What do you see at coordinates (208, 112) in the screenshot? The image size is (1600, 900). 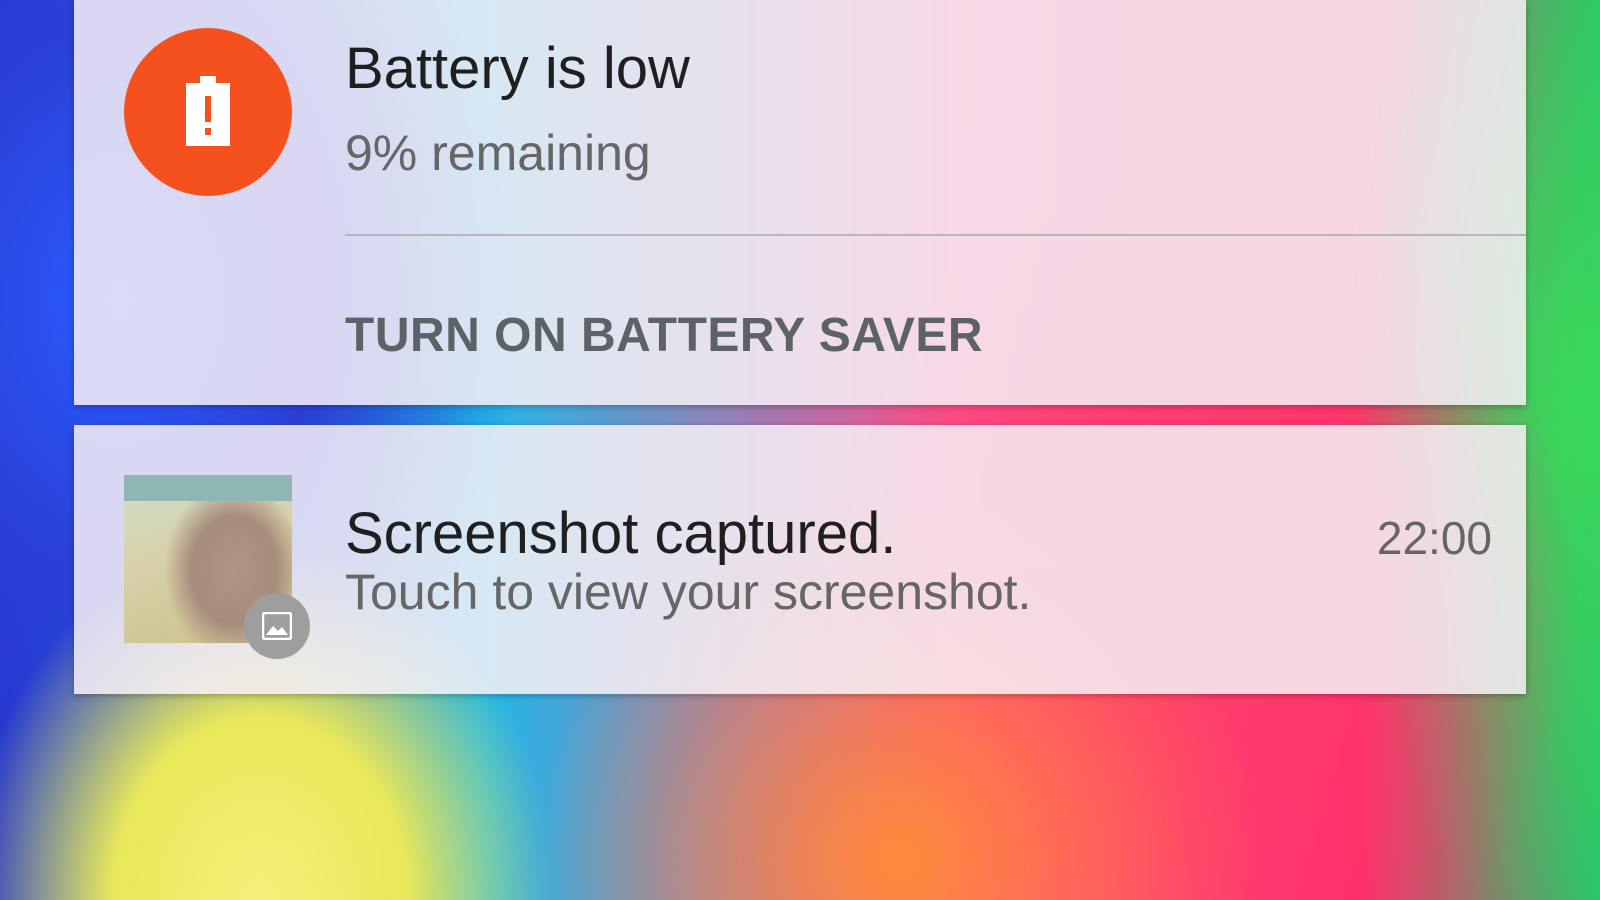 I see `battery-alert-icon` at bounding box center [208, 112].